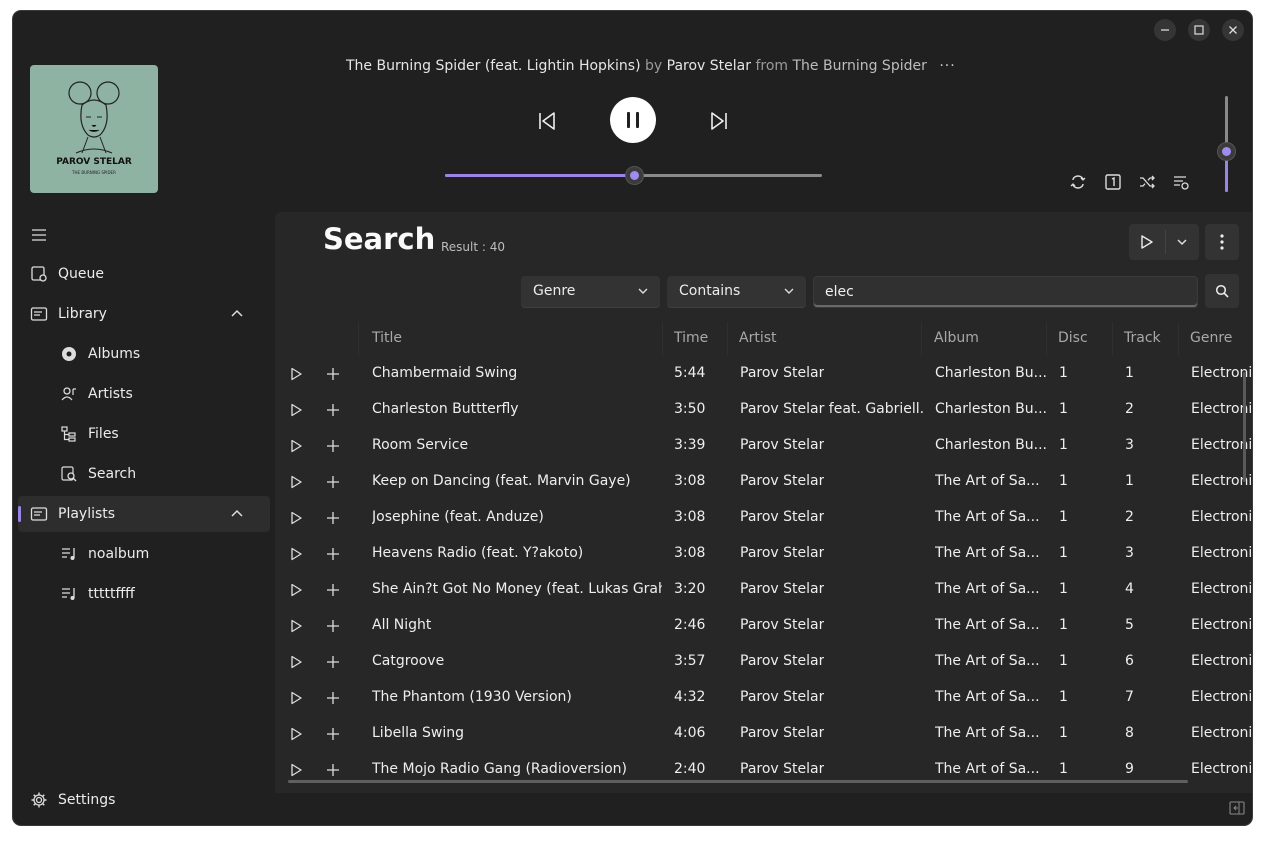 The width and height of the screenshot is (1265, 841). What do you see at coordinates (654, 66) in the screenshot?
I see `by-label: by` at bounding box center [654, 66].